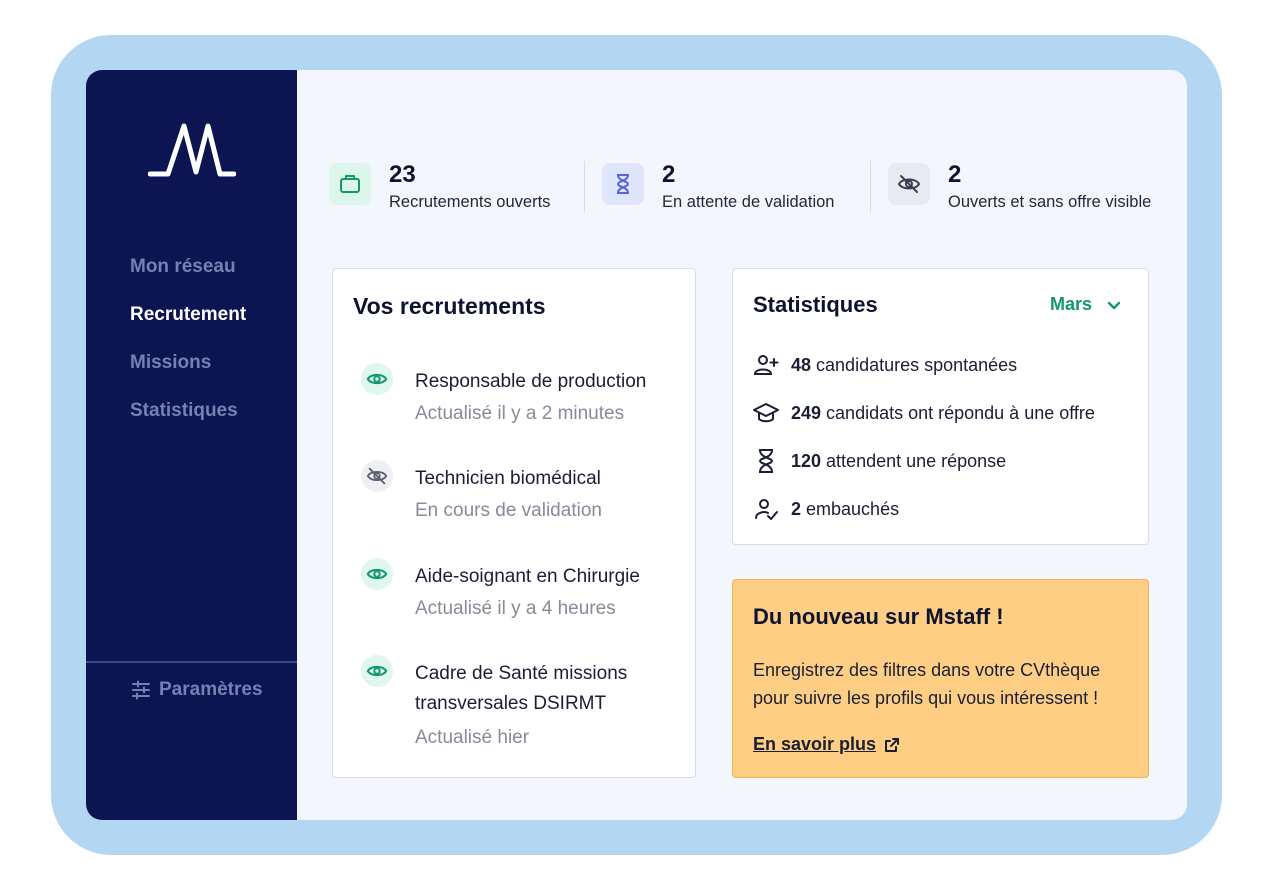 Image resolution: width=1273 pixels, height=891 pixels. Describe the element at coordinates (815, 744) in the screenshot. I see `learn-more-label: En savoir plus` at that location.